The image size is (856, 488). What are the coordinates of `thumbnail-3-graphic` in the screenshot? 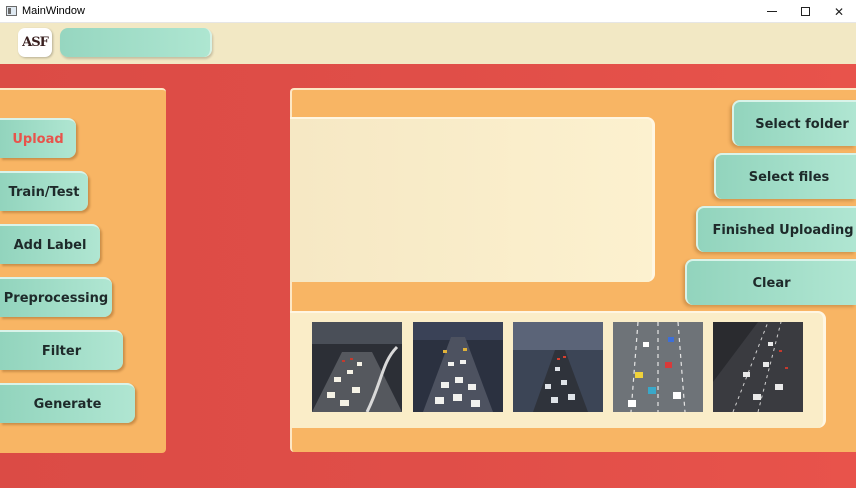 It's located at (558, 367).